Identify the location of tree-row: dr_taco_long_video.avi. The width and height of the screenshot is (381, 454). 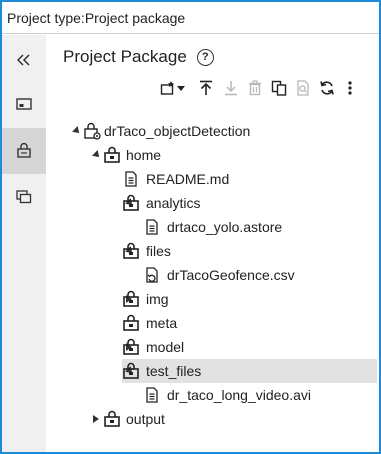
(211, 395).